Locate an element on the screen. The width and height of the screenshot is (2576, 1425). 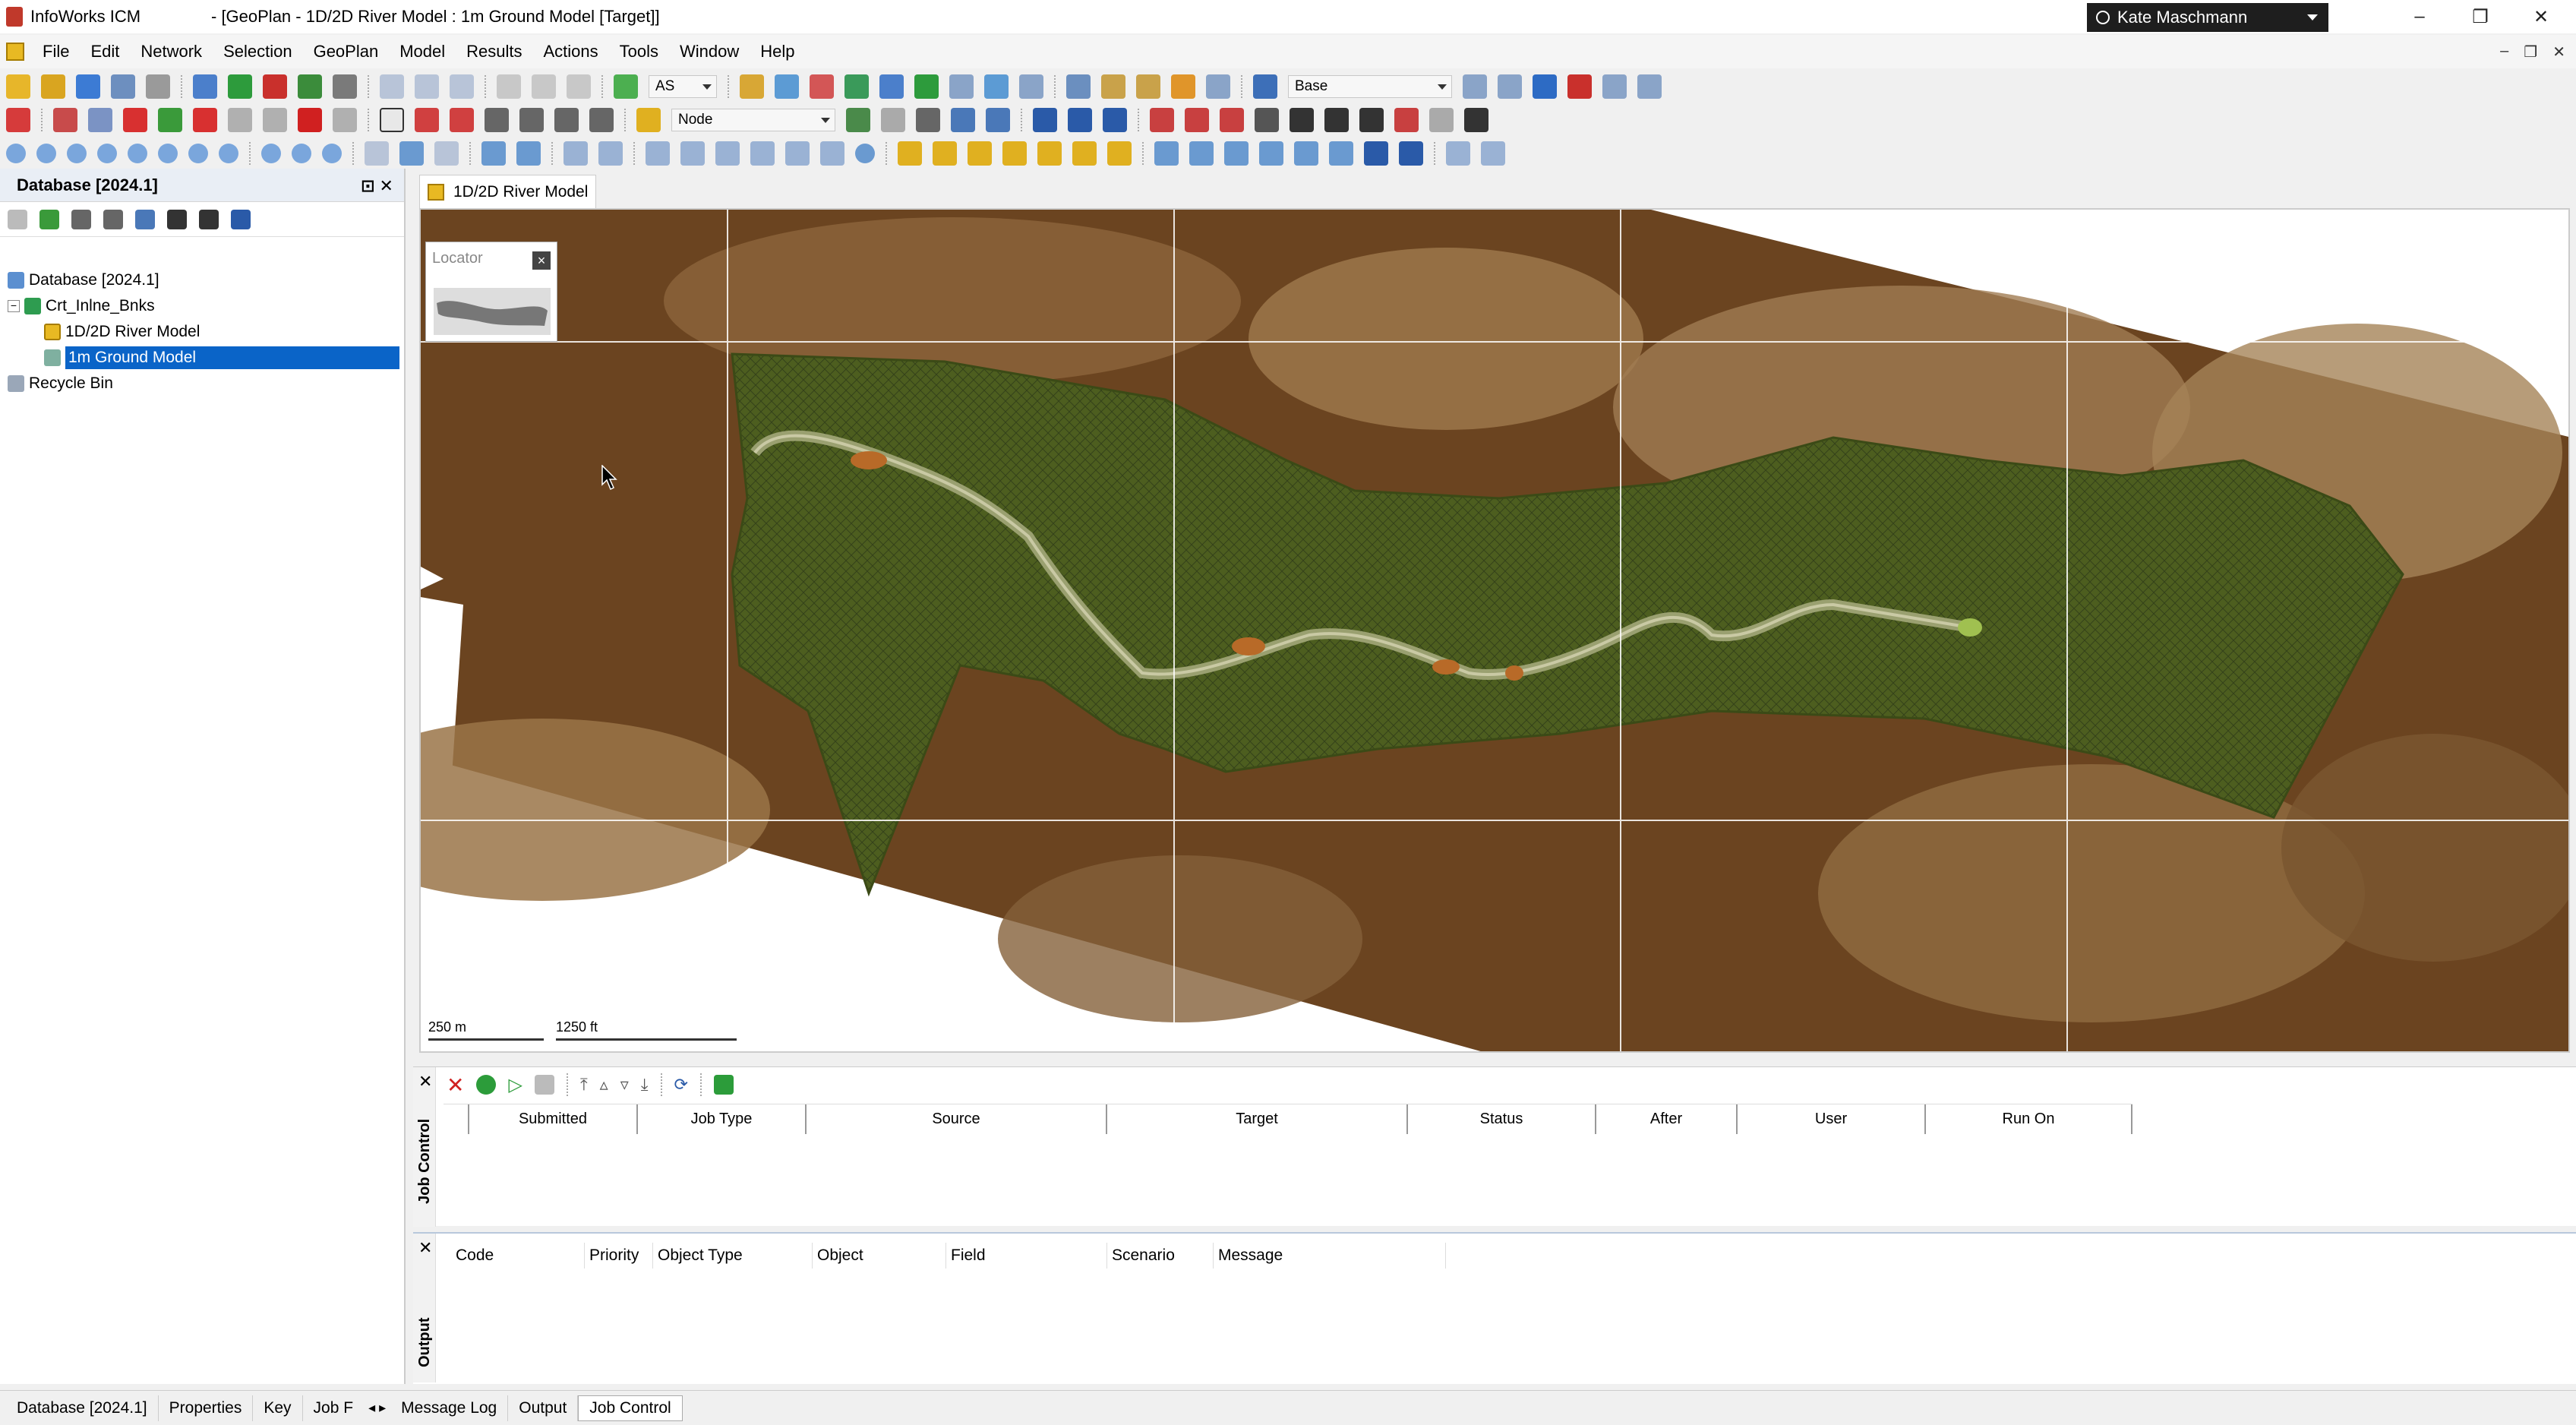
tree-item-ground-model: 1m Ground Model is located at coordinates (203, 358).